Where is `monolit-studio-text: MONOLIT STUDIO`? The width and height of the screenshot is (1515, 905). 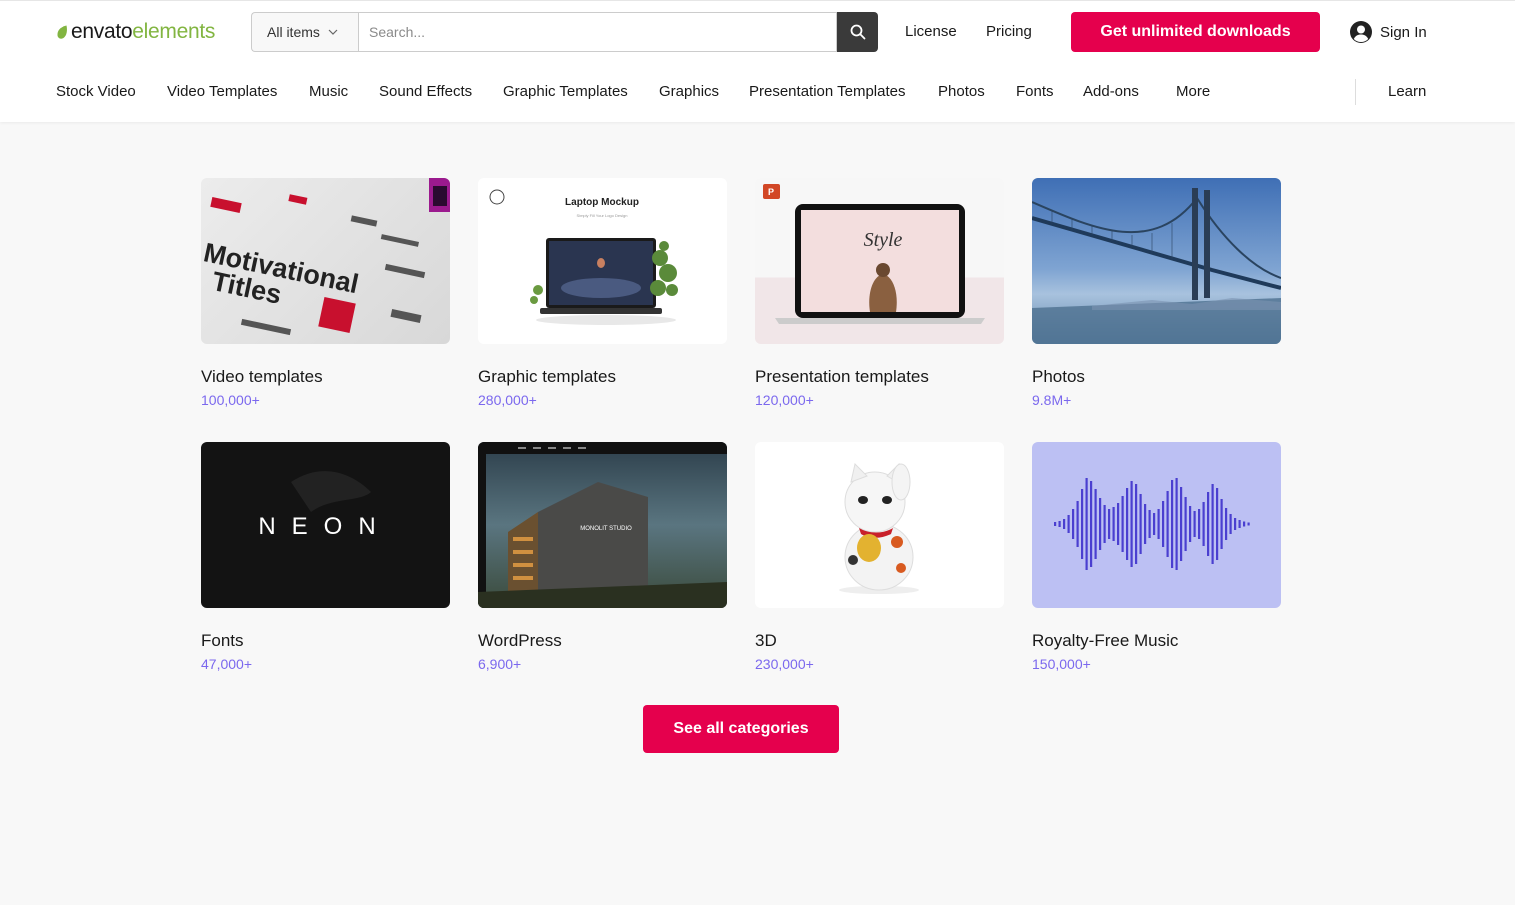
monolit-studio-text: MONOLIT STUDIO is located at coordinates (606, 529).